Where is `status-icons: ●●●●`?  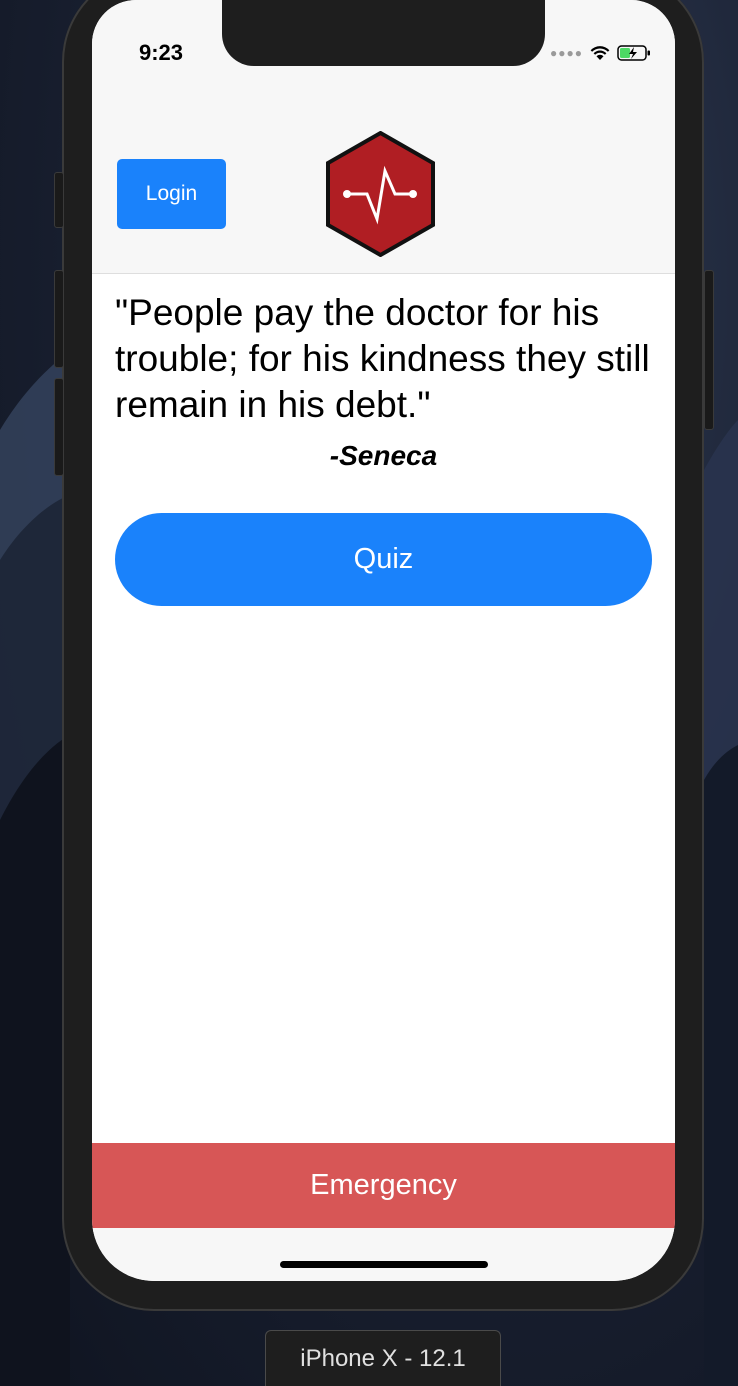 status-icons: ●●●● is located at coordinates (600, 53).